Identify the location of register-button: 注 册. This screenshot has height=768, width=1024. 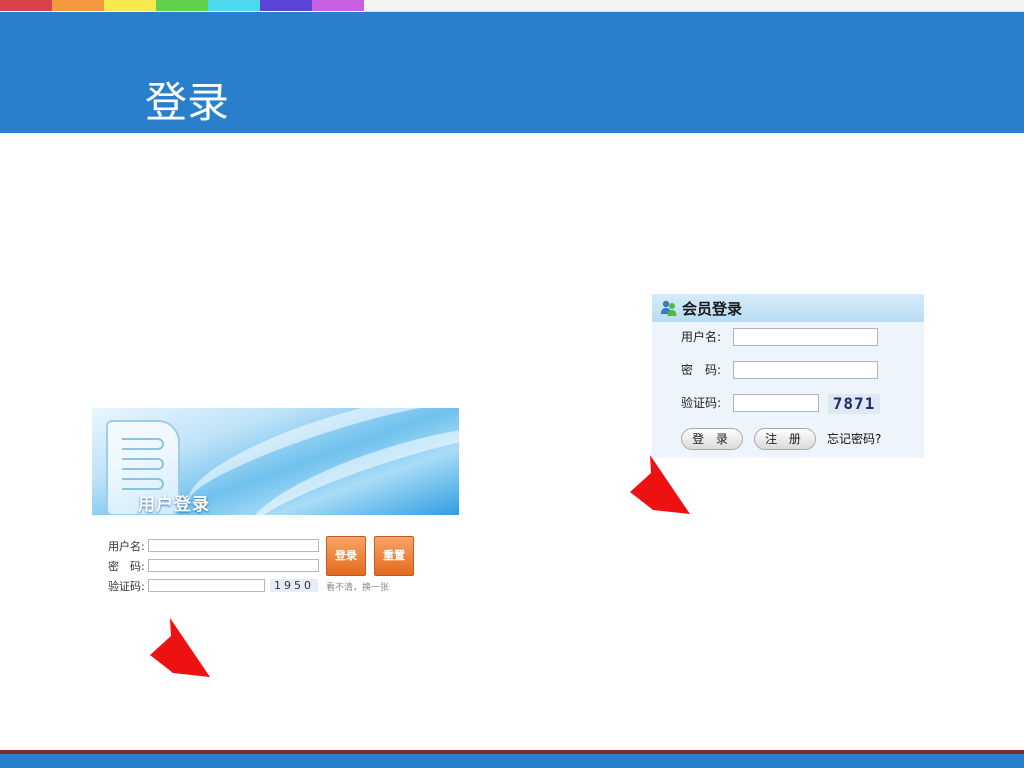
(785, 439).